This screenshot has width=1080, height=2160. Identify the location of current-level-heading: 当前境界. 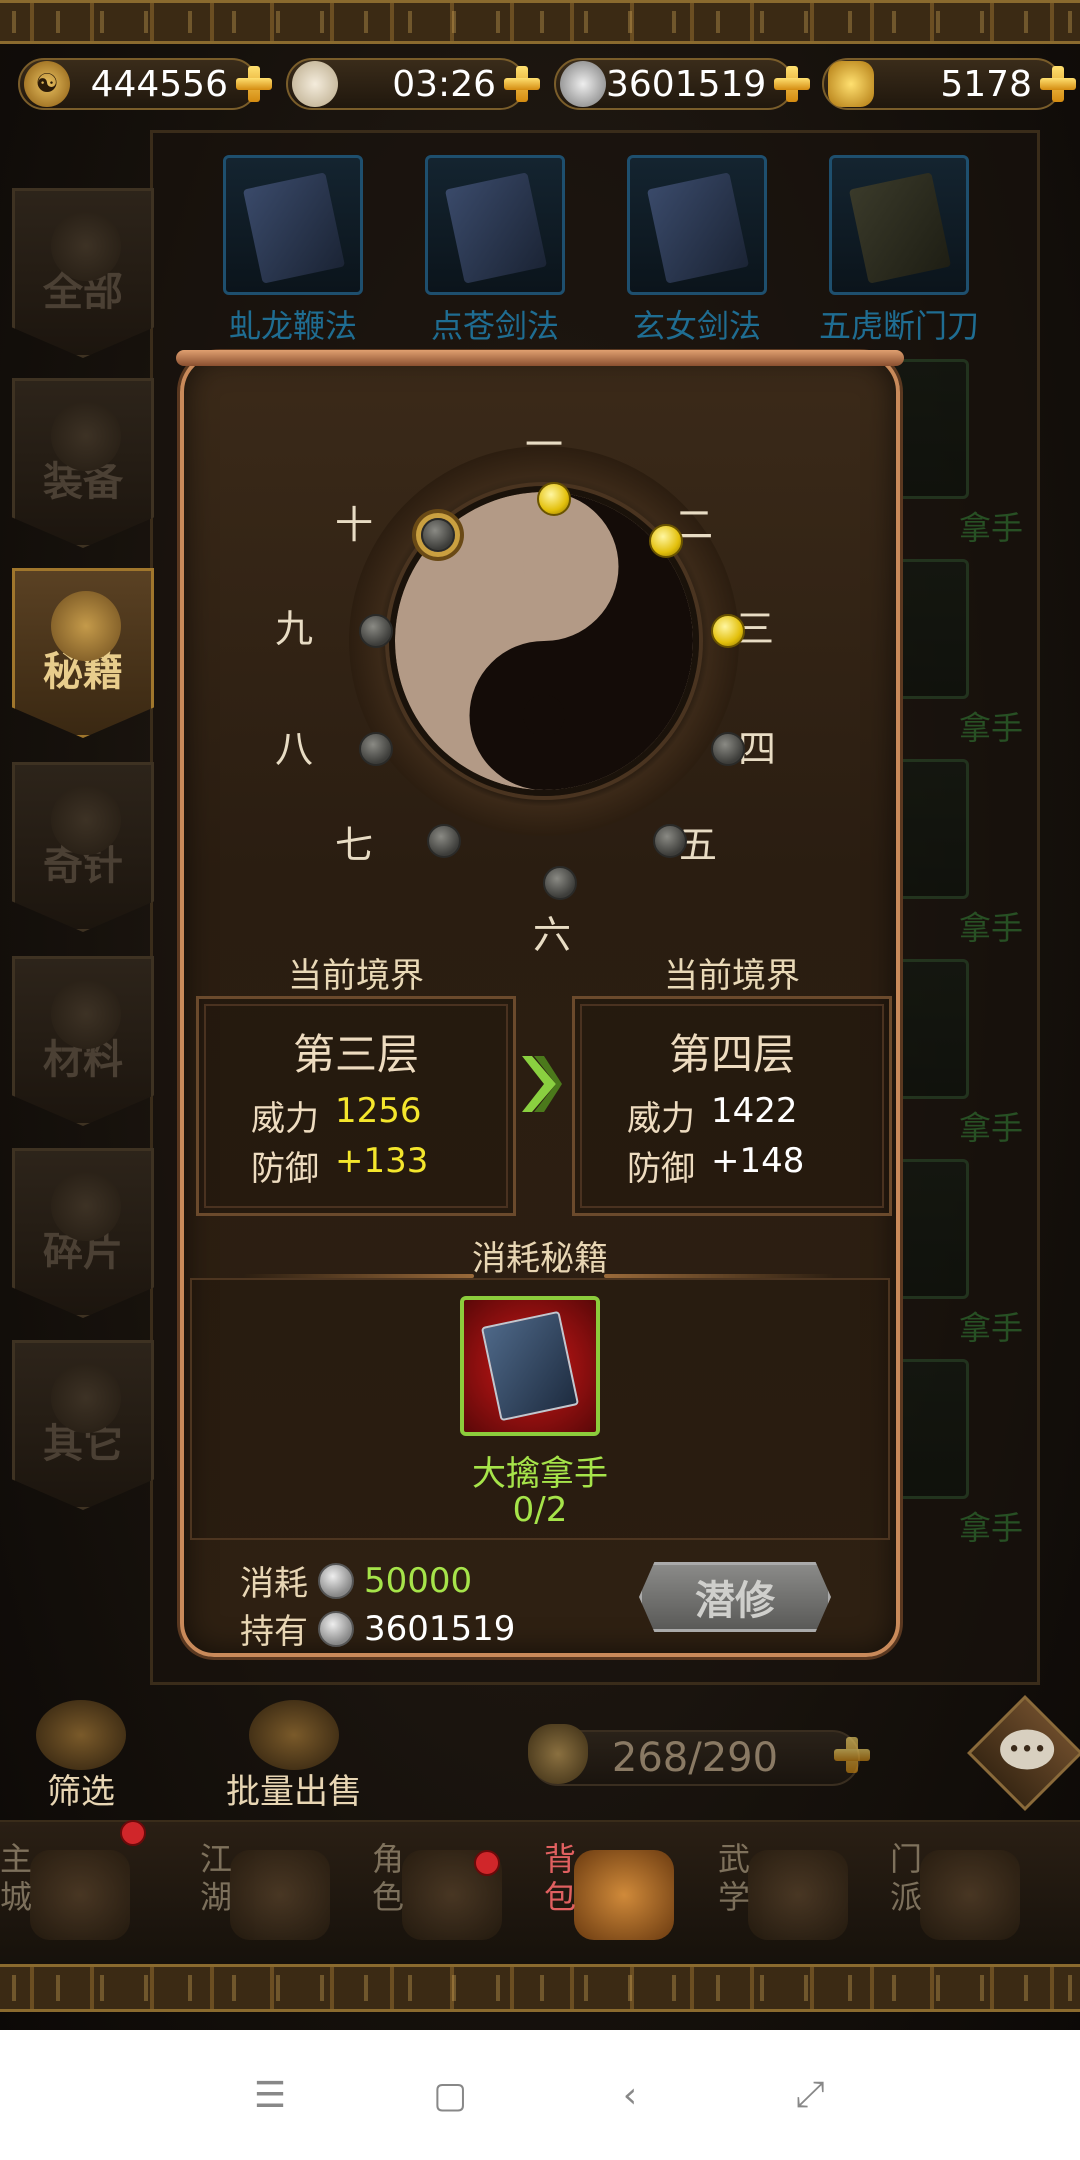
(356, 976).